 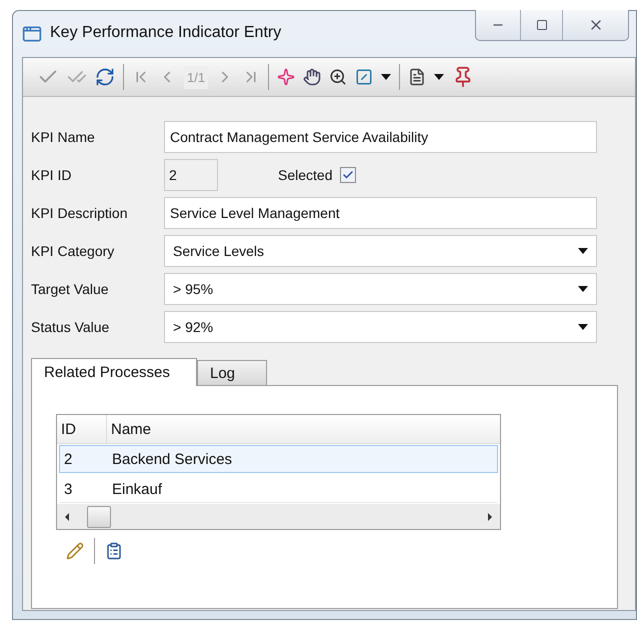 I want to click on field-label: Target Value, so click(x=70, y=289).